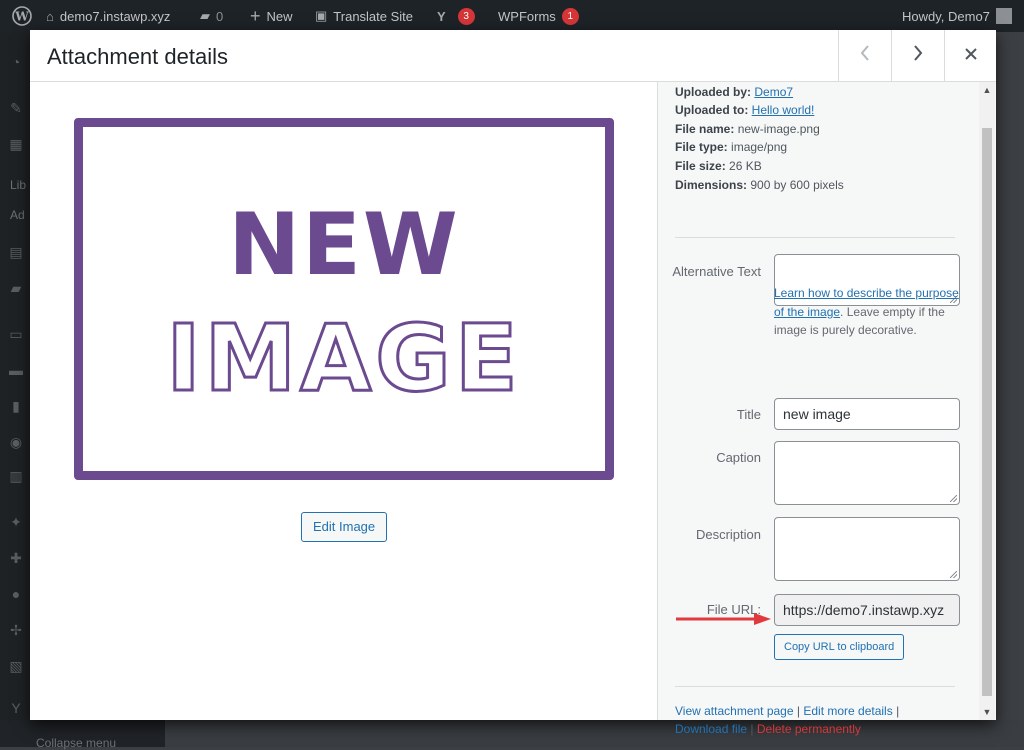 This screenshot has width=1024, height=750. What do you see at coordinates (867, 549) in the screenshot?
I see `description-field` at bounding box center [867, 549].